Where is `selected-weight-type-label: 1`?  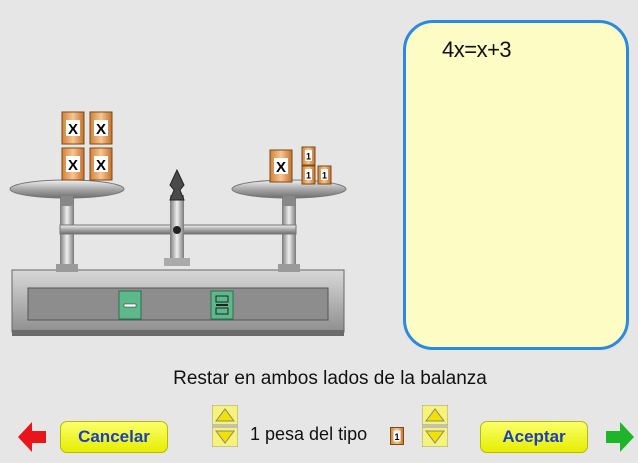
selected-weight-type-label: 1 is located at coordinates (396, 437).